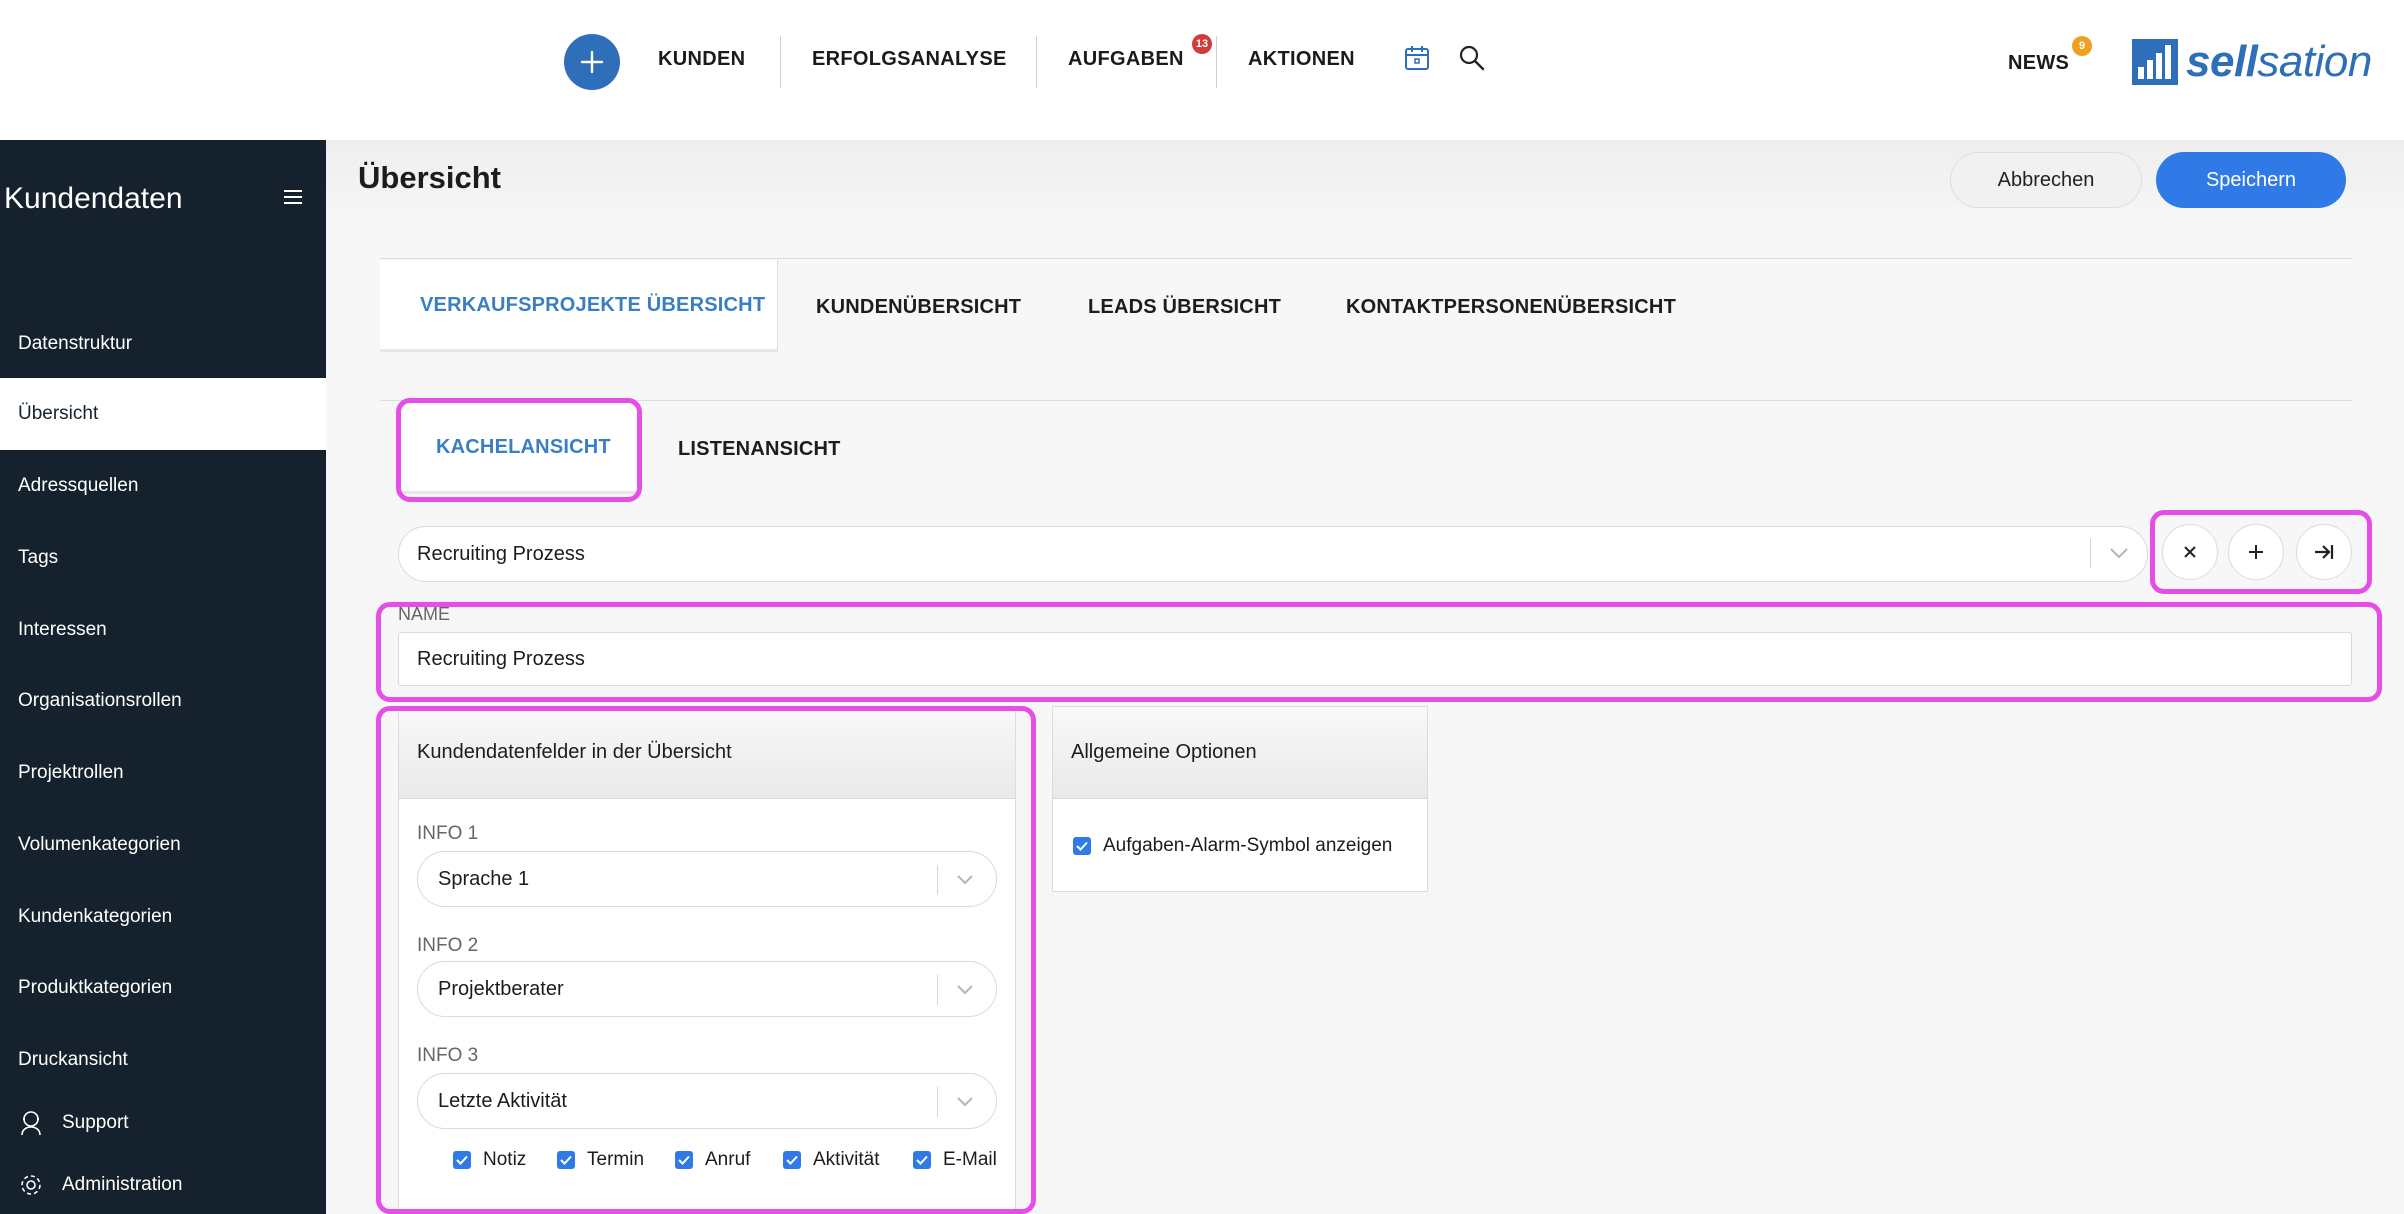  Describe the element at coordinates (448, 1055) in the screenshot. I see `info-3-label: INFO 3` at that location.